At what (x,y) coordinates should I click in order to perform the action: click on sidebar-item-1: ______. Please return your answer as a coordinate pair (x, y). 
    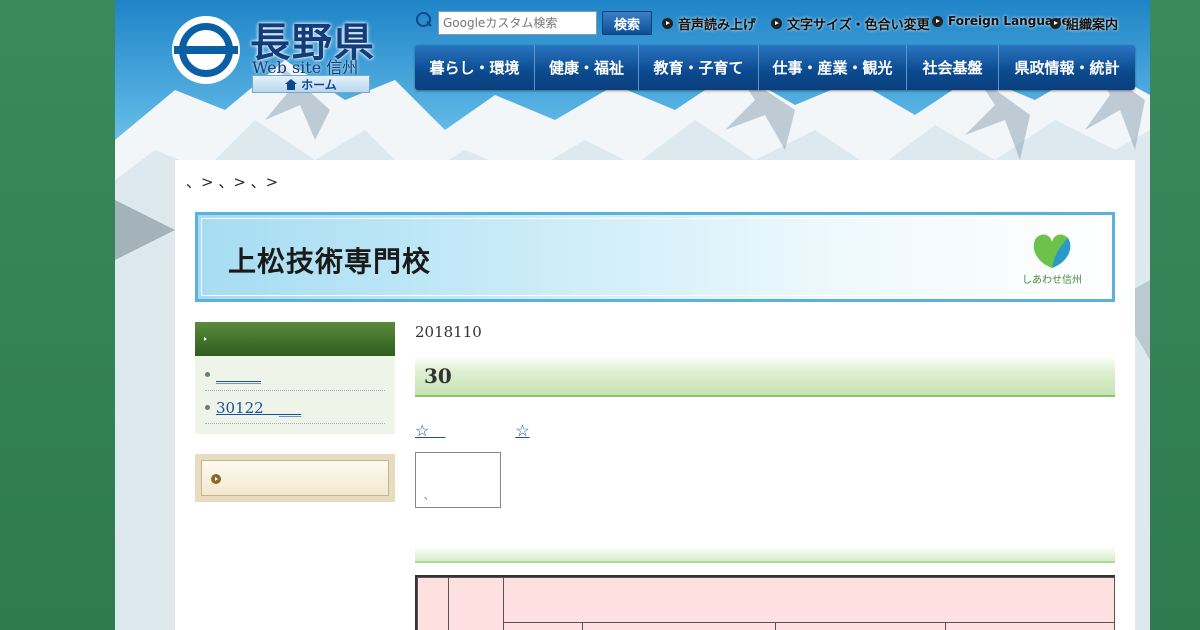
    Looking at the image, I should click on (295, 375).